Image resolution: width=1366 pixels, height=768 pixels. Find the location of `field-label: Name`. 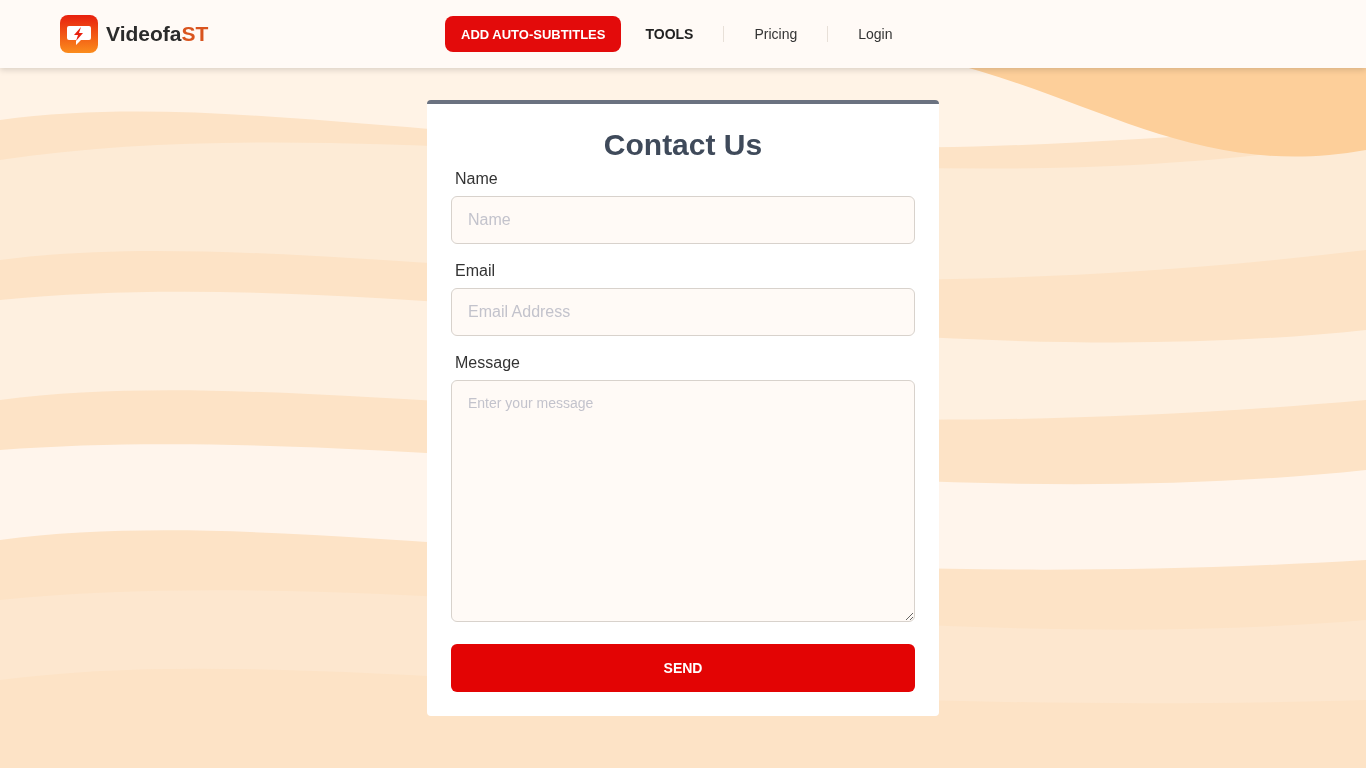

field-label: Name is located at coordinates (476, 179).